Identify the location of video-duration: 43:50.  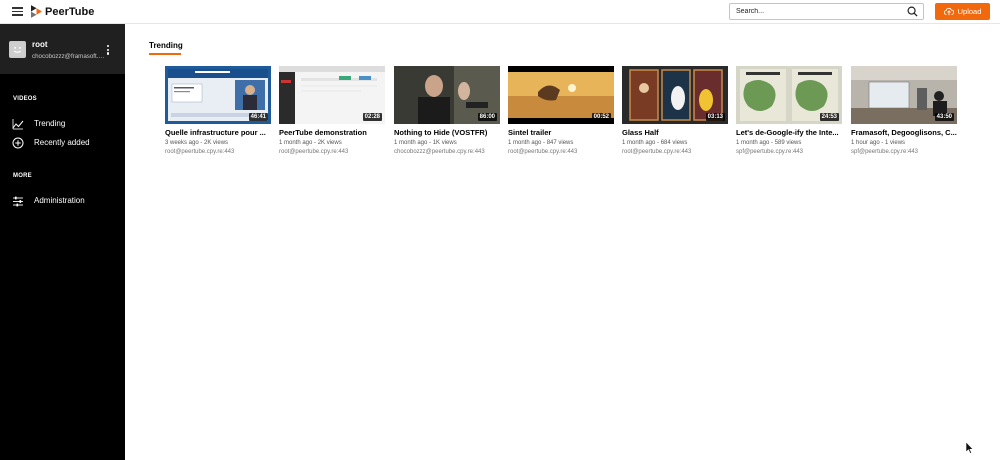
(944, 117).